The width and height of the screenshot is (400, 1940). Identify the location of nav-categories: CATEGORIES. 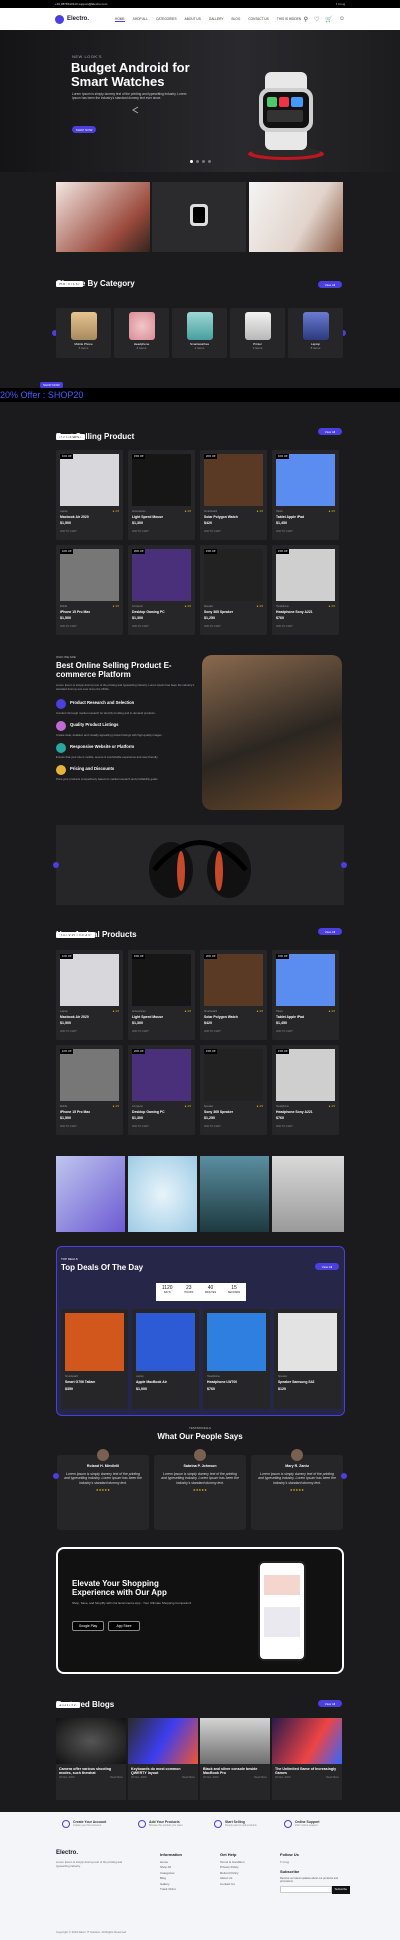
(166, 19).